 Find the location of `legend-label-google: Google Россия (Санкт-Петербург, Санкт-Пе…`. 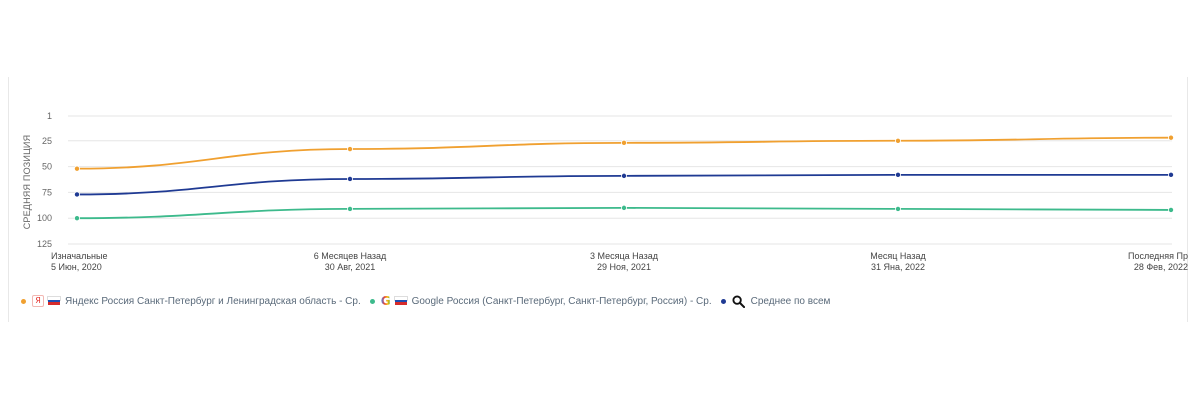

legend-label-google: Google Россия (Санкт-Петербург, Санкт-Пе… is located at coordinates (561, 301).